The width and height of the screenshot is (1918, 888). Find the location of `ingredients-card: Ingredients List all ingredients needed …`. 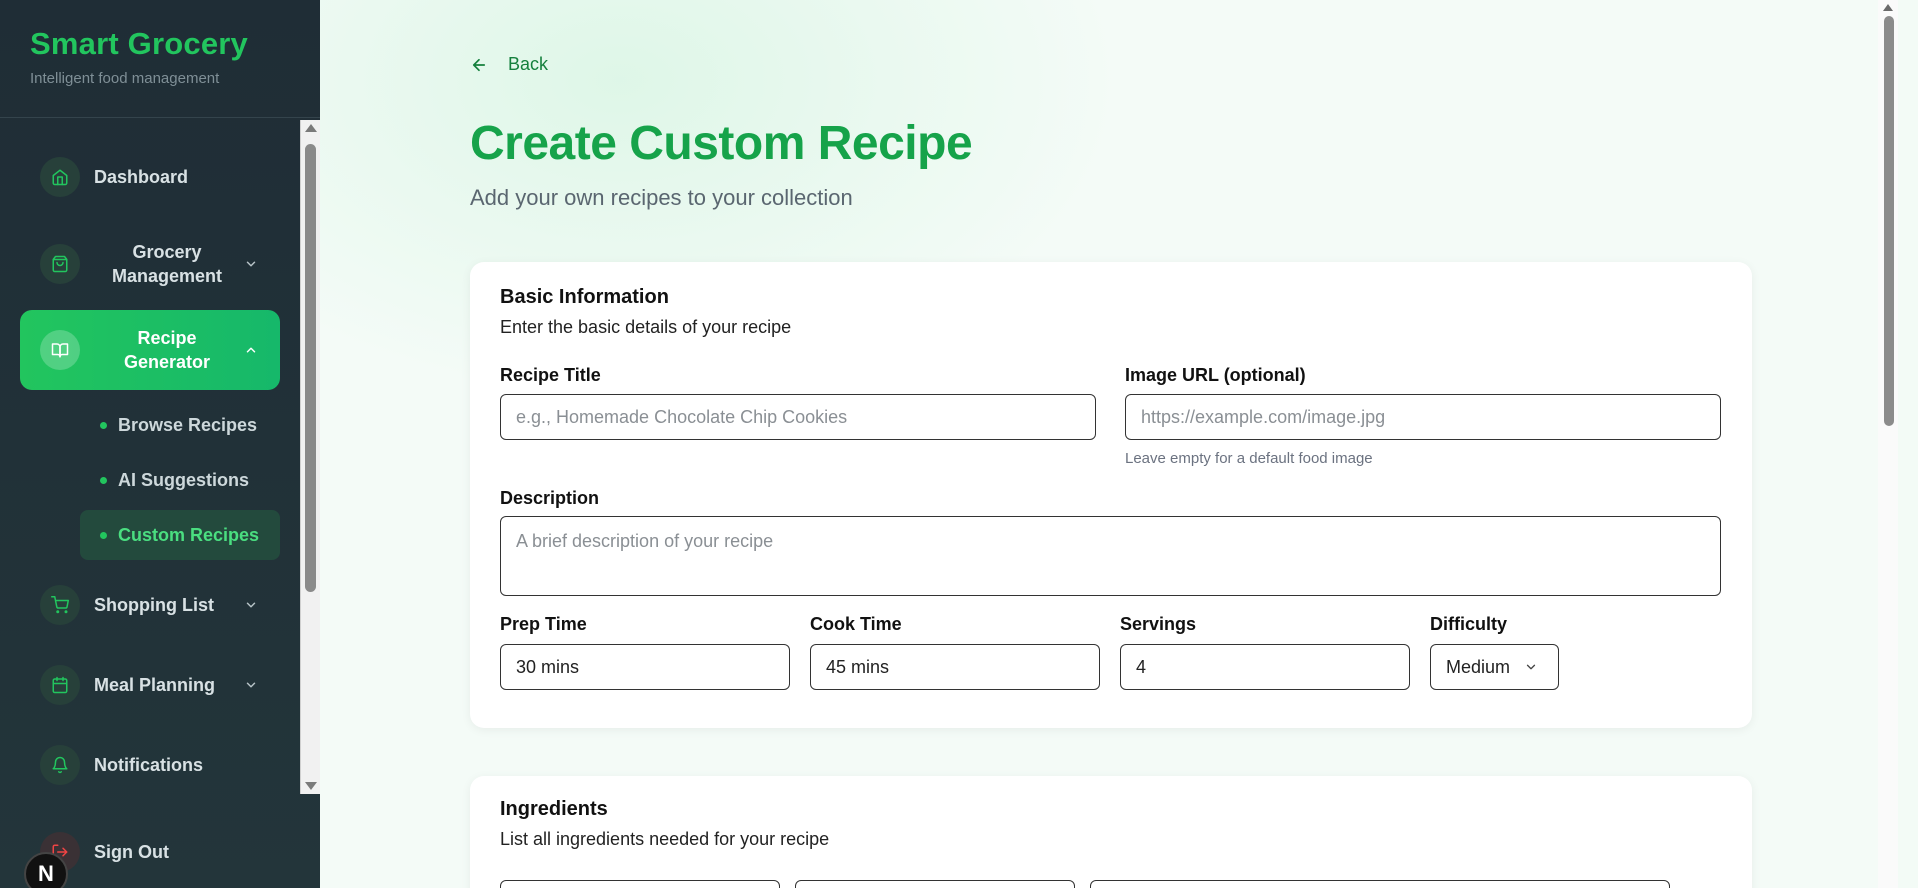

ingredients-card: Ingredients List all ingredients needed … is located at coordinates (1111, 832).